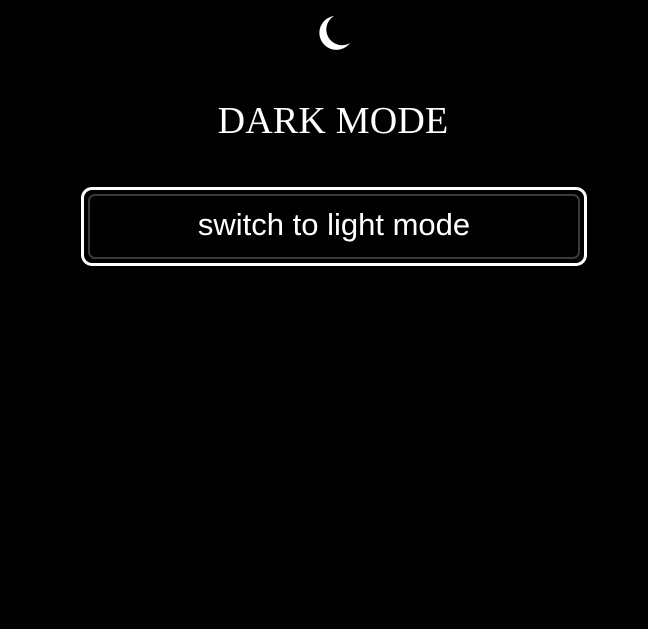  What do you see at coordinates (334, 33) in the screenshot?
I see `moon-icon` at bounding box center [334, 33].